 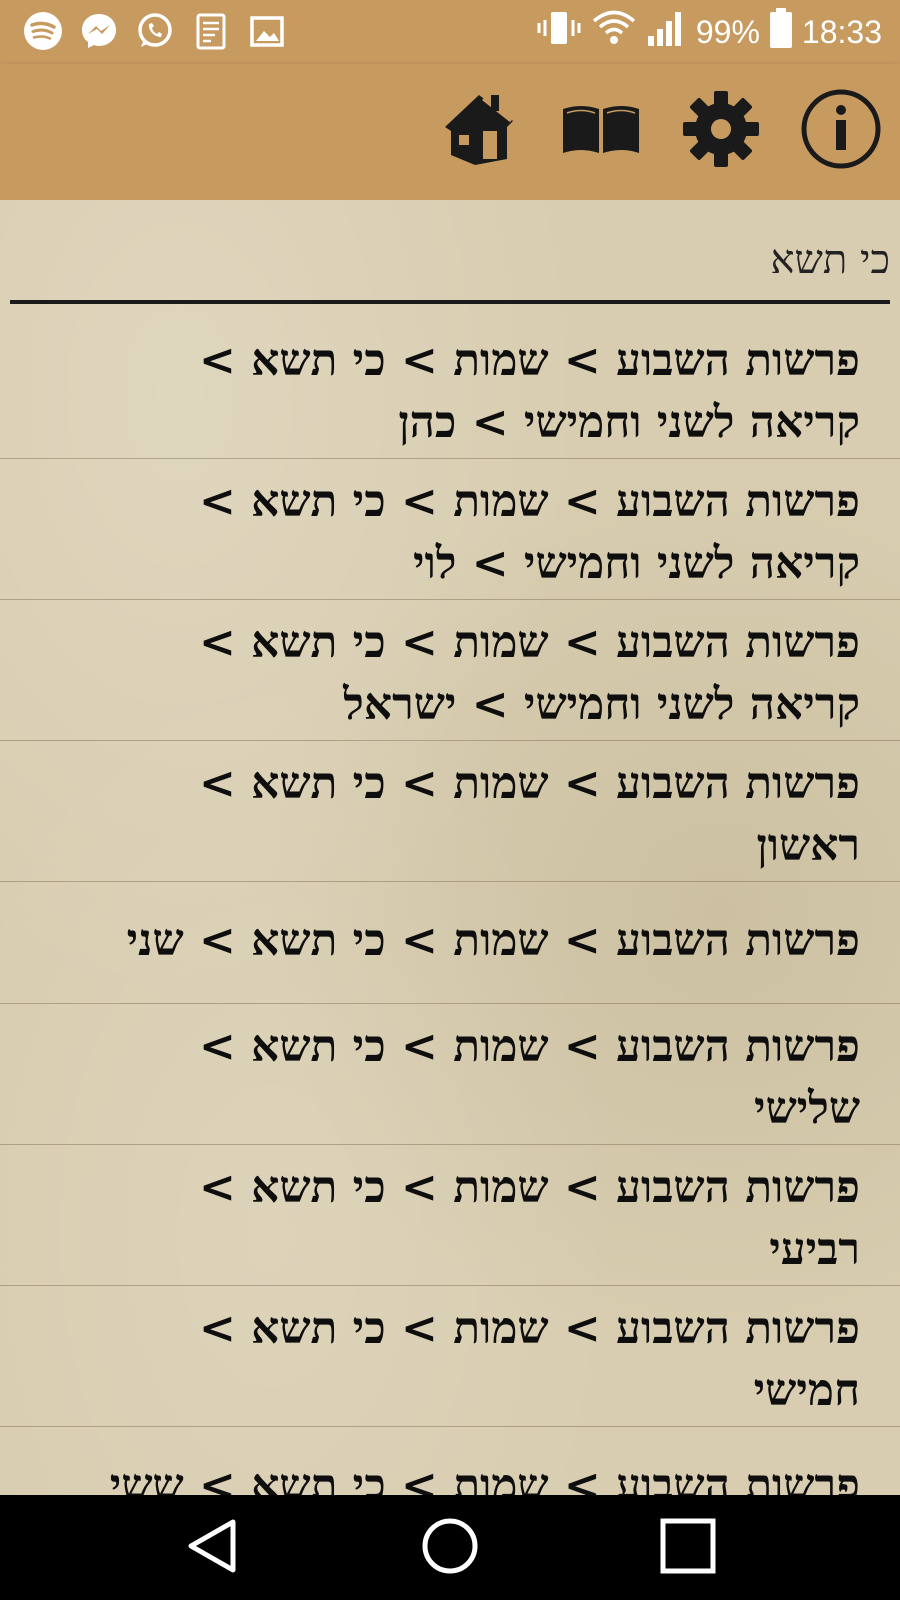 I want to click on list-item: פרשות השבוע > שמות > כי תשא > חמישי, so click(x=450, y=1356).